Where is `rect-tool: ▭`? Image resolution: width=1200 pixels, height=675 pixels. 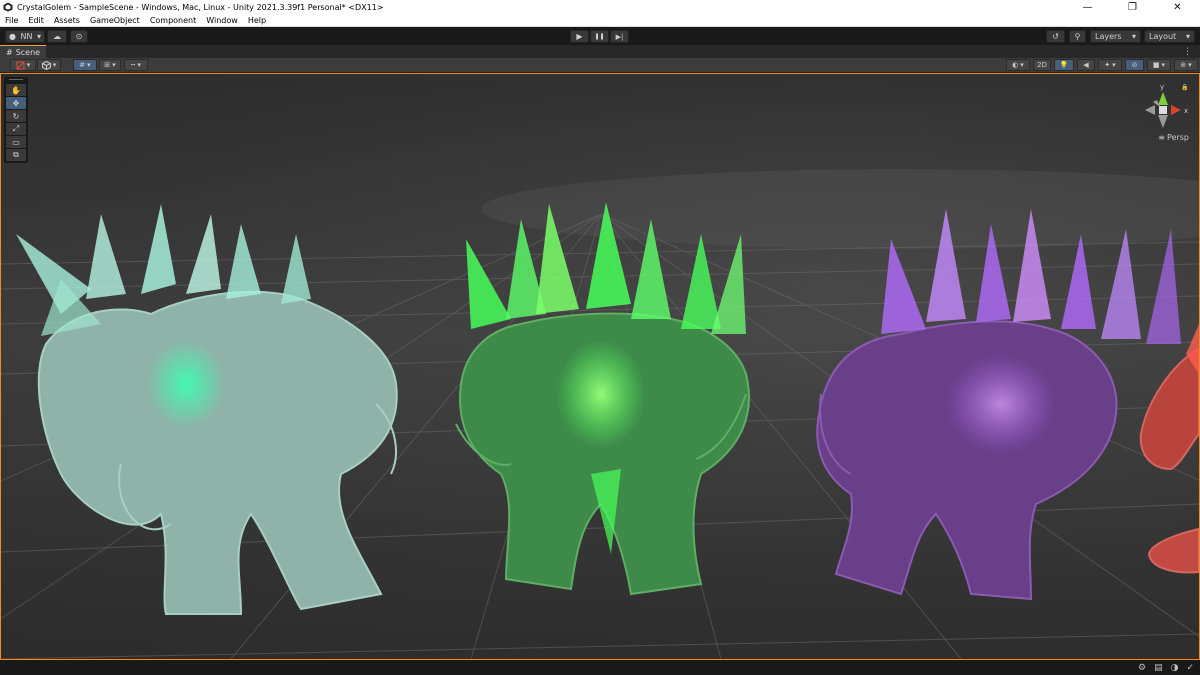 rect-tool: ▭ is located at coordinates (16, 142).